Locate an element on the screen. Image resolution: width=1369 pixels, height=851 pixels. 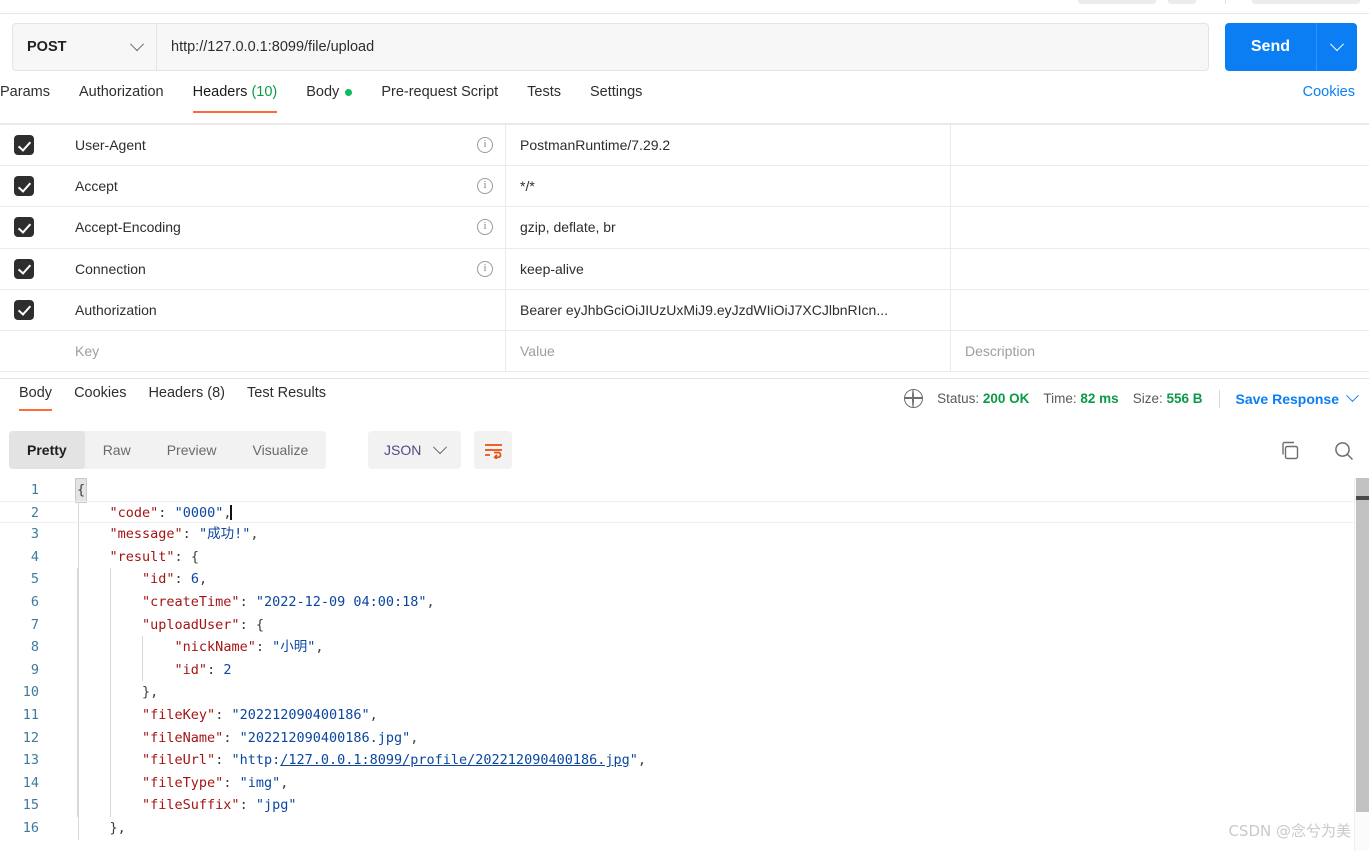
header-value-text: PostmanRuntime/7.29.2 is located at coordinates (595, 145).